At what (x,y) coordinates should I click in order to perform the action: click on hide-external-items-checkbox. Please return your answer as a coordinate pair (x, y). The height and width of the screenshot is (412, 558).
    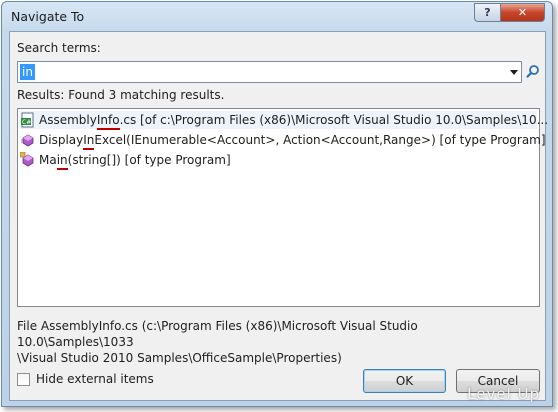
    Looking at the image, I should click on (23, 379).